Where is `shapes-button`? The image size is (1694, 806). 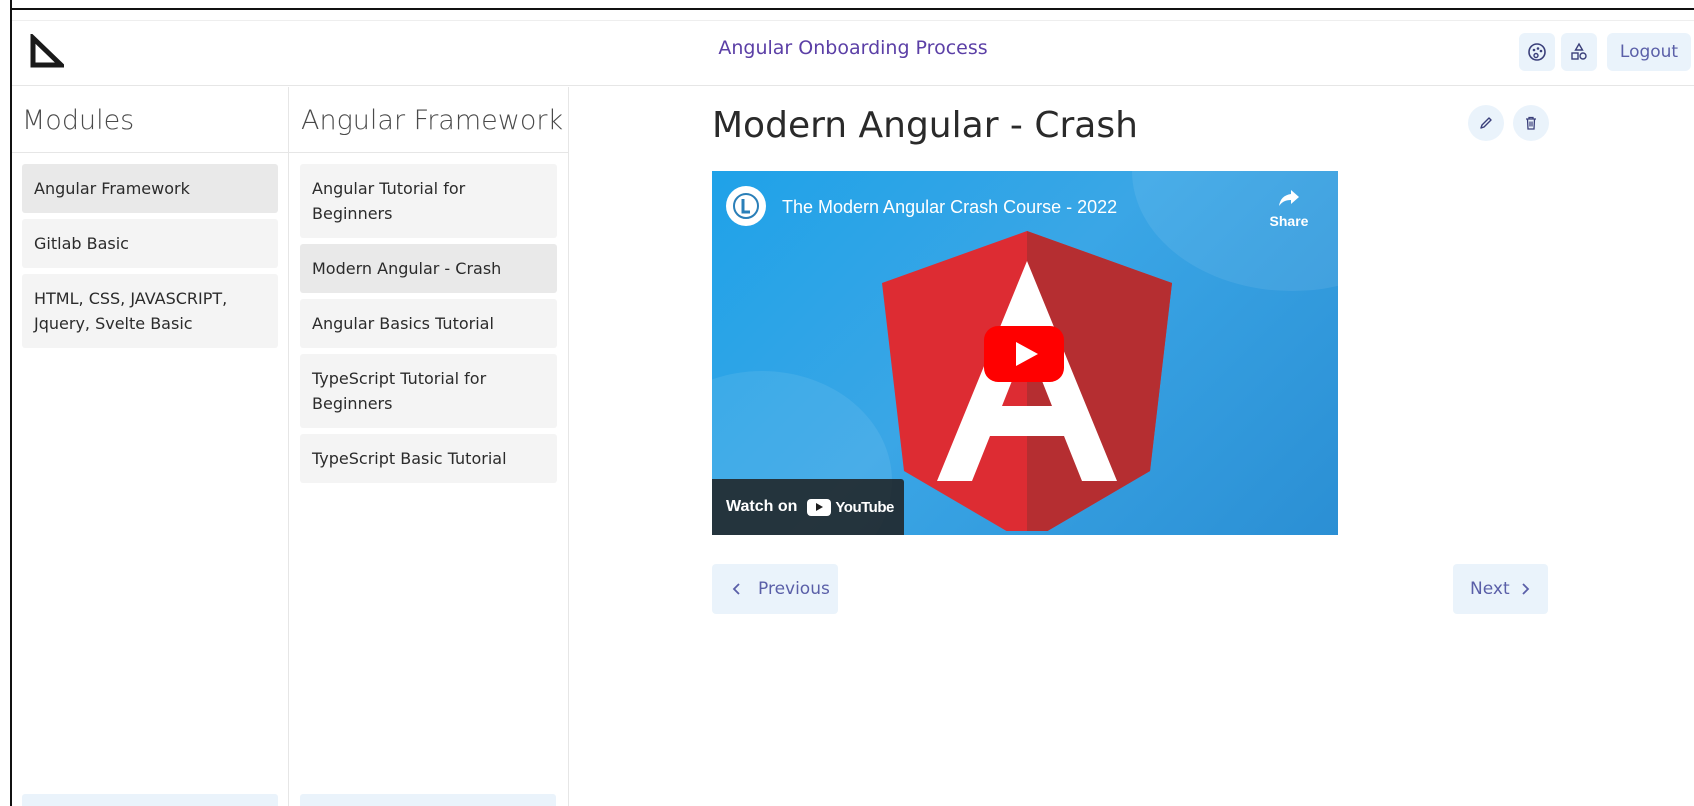 shapes-button is located at coordinates (1579, 52).